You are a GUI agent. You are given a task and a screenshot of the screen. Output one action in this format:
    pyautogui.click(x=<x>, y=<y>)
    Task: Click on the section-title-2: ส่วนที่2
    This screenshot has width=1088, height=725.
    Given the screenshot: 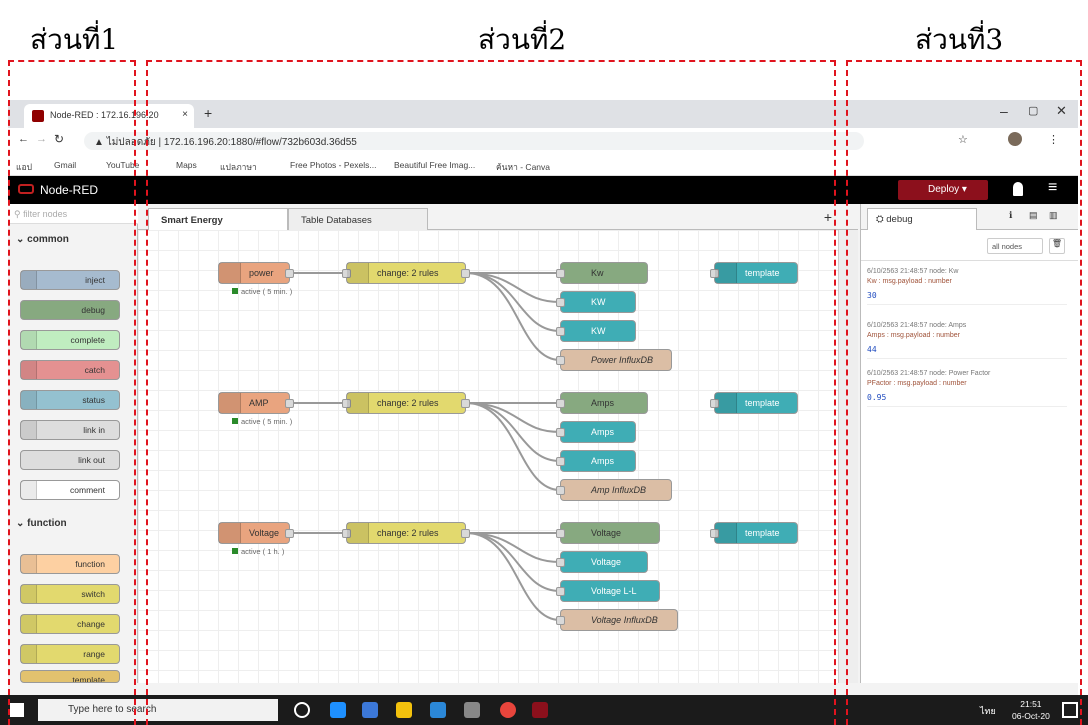 What is the action you would take?
    pyautogui.click(x=522, y=39)
    